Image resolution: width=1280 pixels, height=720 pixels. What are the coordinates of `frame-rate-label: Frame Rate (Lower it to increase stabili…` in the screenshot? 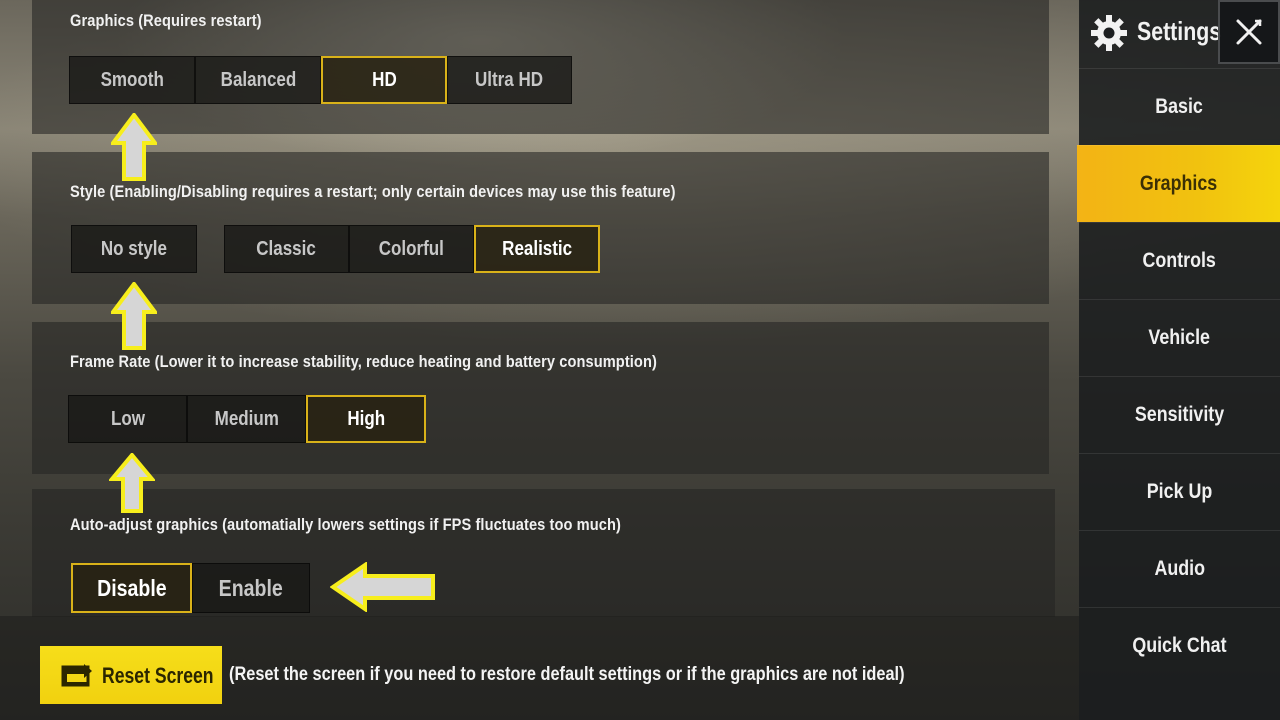 It's located at (363, 361).